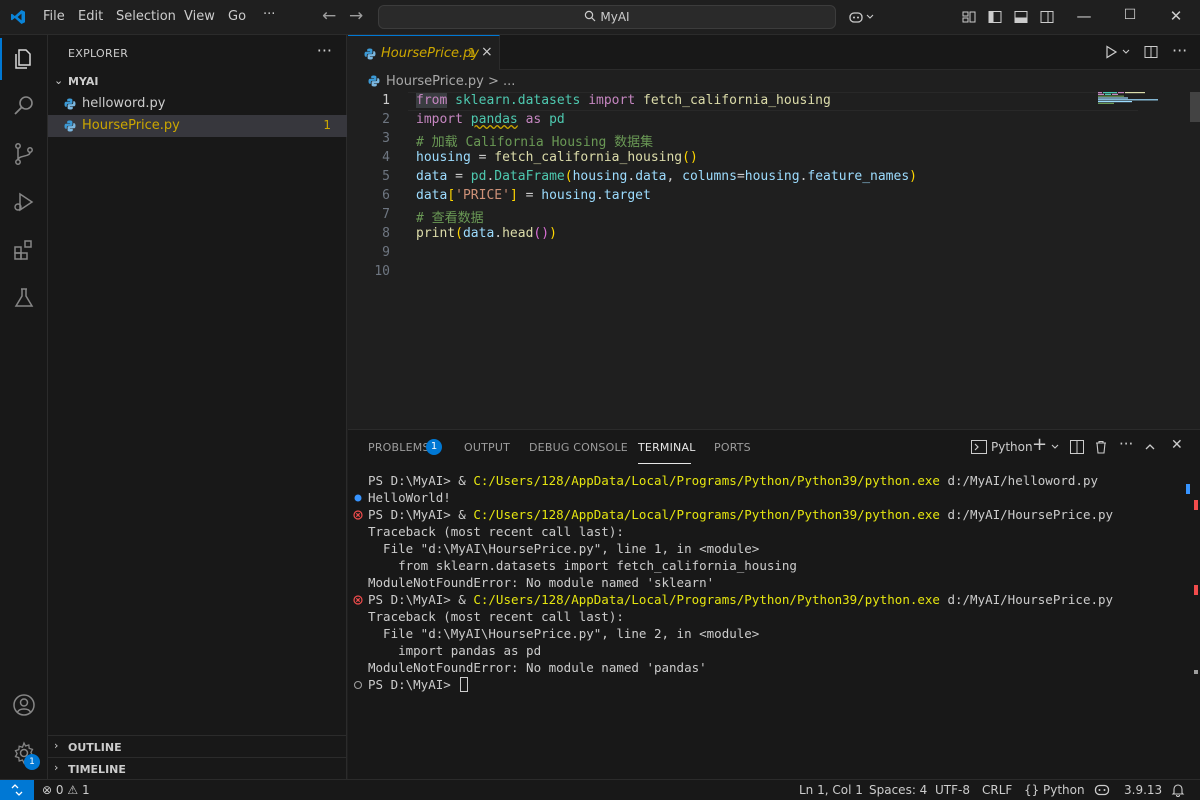 This screenshot has width=1200, height=800. Describe the element at coordinates (24, 59) in the screenshot. I see `explorer-icon` at that location.